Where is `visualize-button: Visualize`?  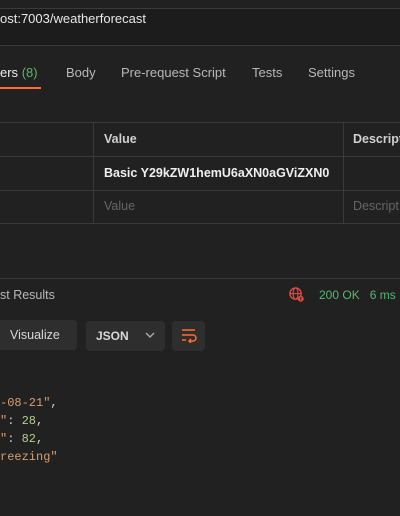
visualize-button: Visualize is located at coordinates (38, 335).